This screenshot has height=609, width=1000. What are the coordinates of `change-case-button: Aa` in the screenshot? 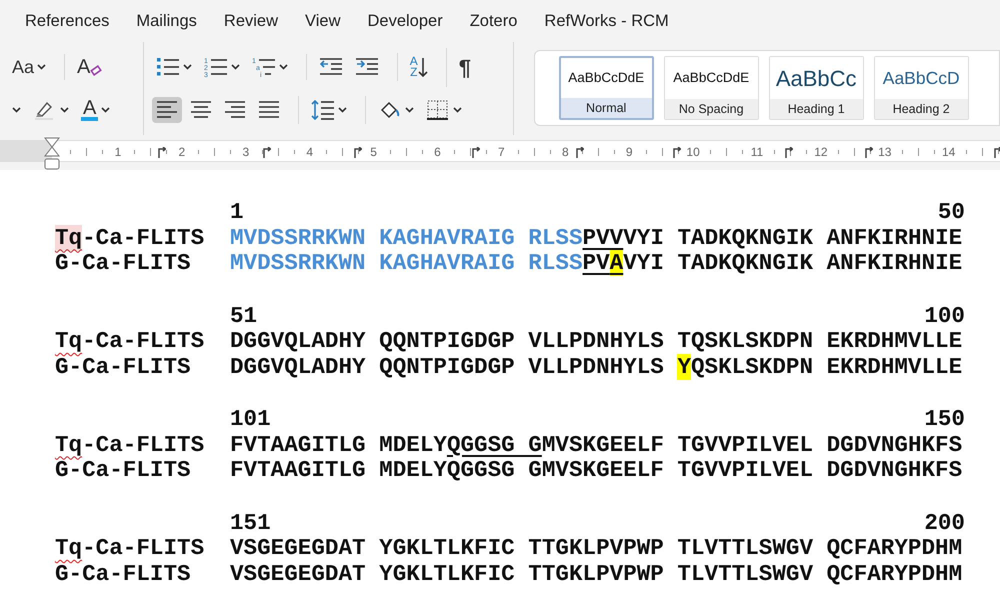 It's located at (29, 67).